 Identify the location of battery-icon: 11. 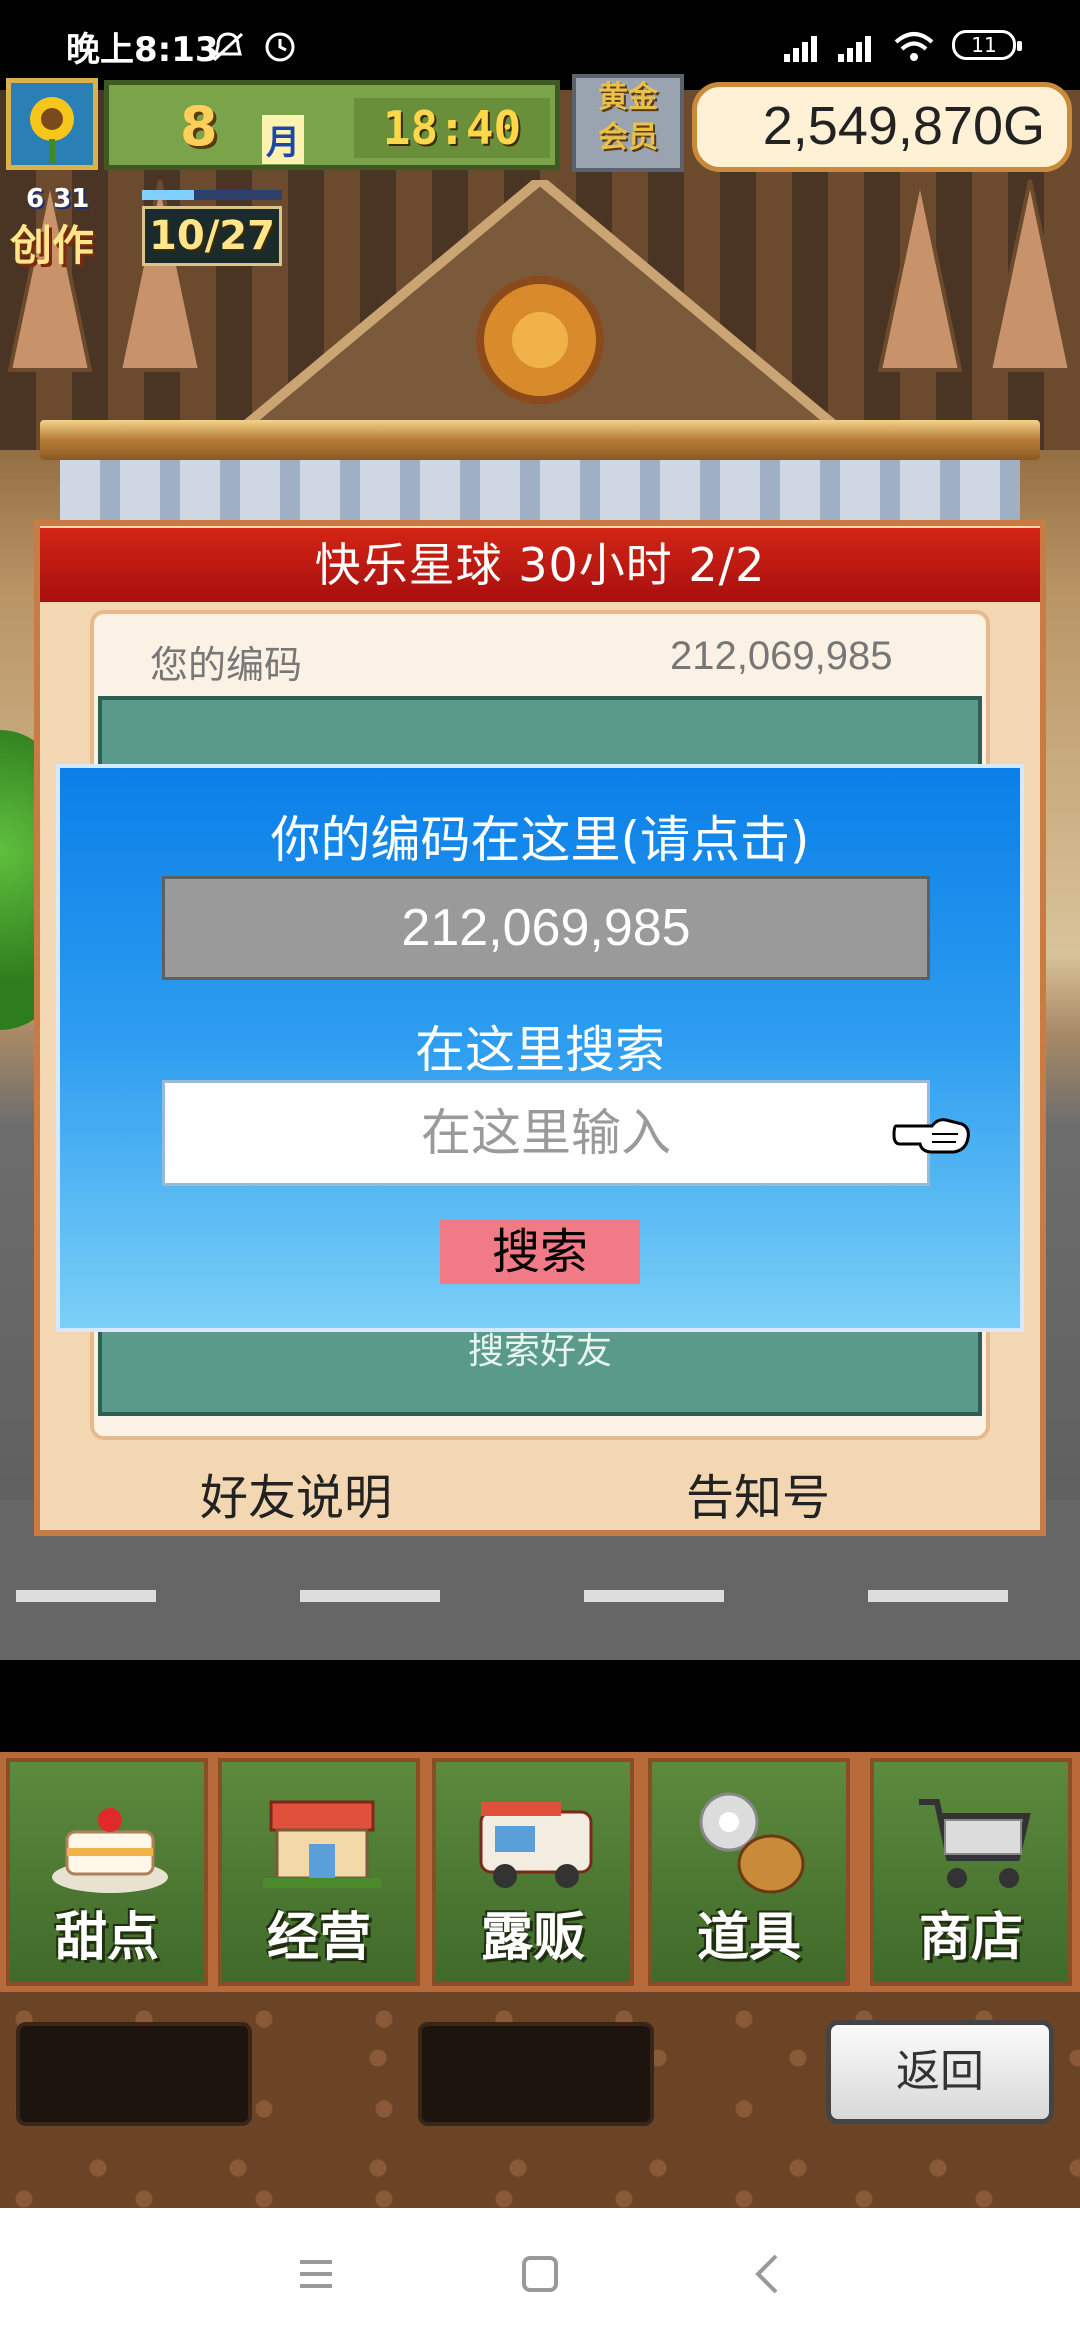
(987, 45).